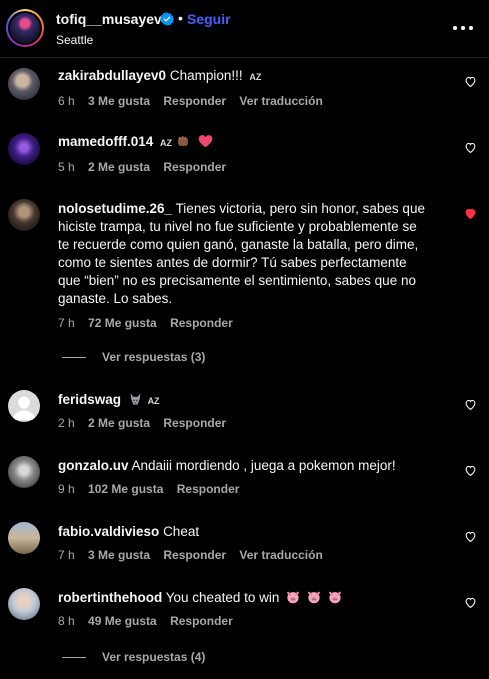 This screenshot has height=679, width=489. I want to click on comment-likes: 102 Me gusta, so click(125, 489).